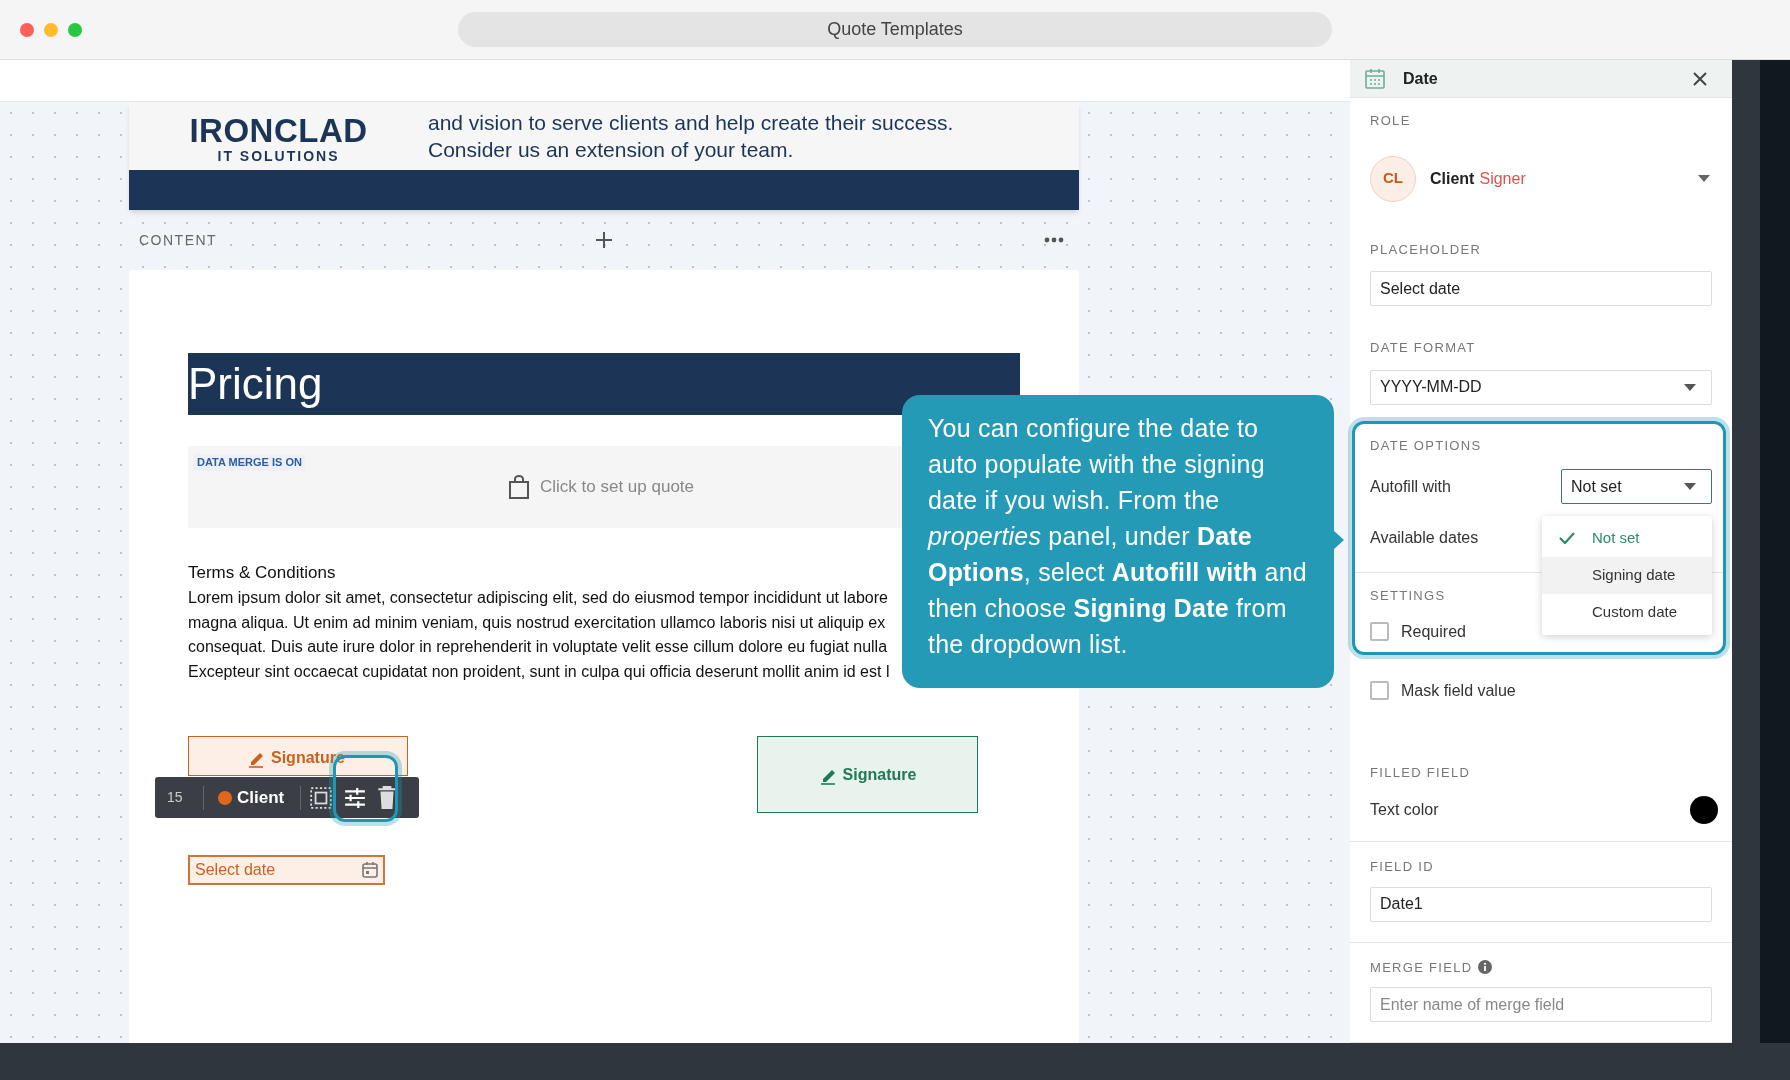 Image resolution: width=1790 pixels, height=1080 pixels. What do you see at coordinates (278, 156) in the screenshot?
I see `logo-subtitle: IT SOLUTIONS` at bounding box center [278, 156].